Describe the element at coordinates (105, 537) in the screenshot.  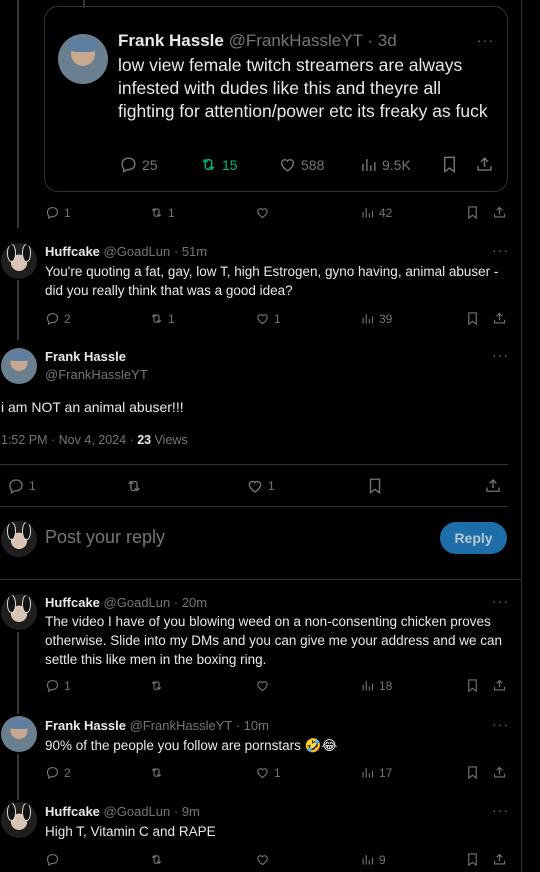
I see `reply-input: Post your reply` at that location.